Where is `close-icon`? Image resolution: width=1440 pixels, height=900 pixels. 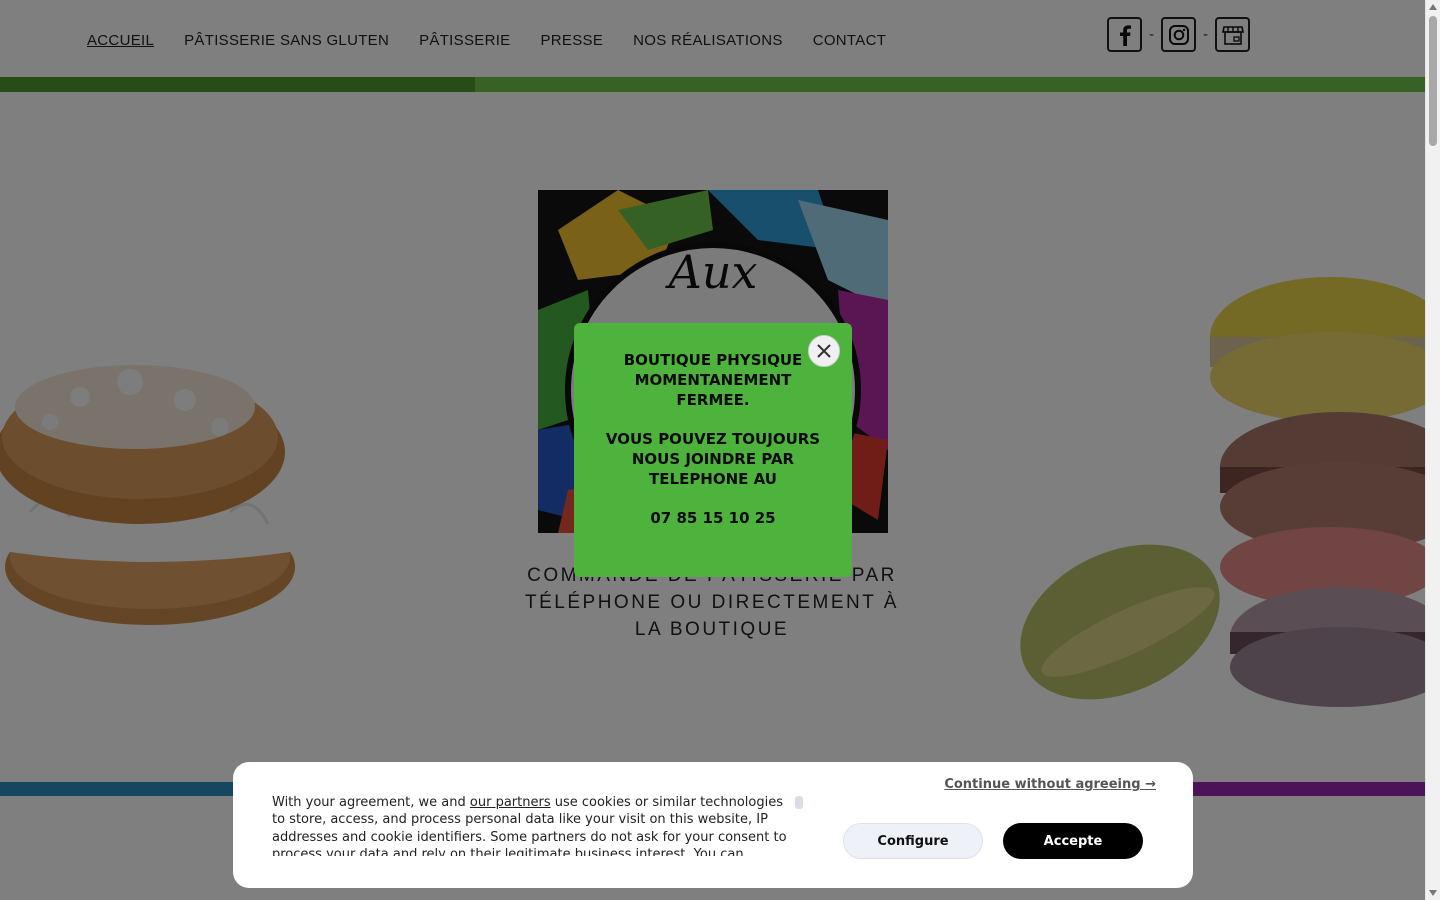 close-icon is located at coordinates (824, 351).